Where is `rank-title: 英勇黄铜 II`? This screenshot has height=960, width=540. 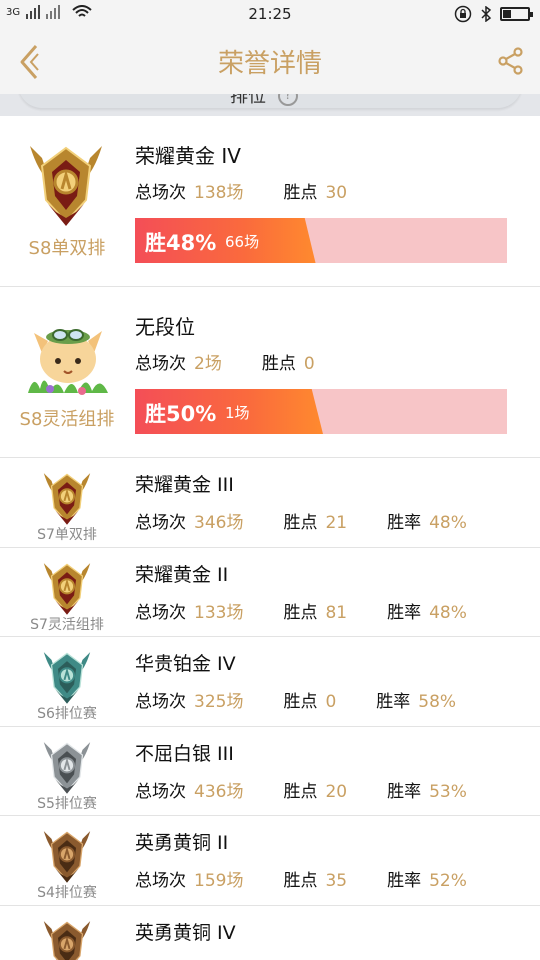
rank-title: 英勇黄铜 II is located at coordinates (182, 843).